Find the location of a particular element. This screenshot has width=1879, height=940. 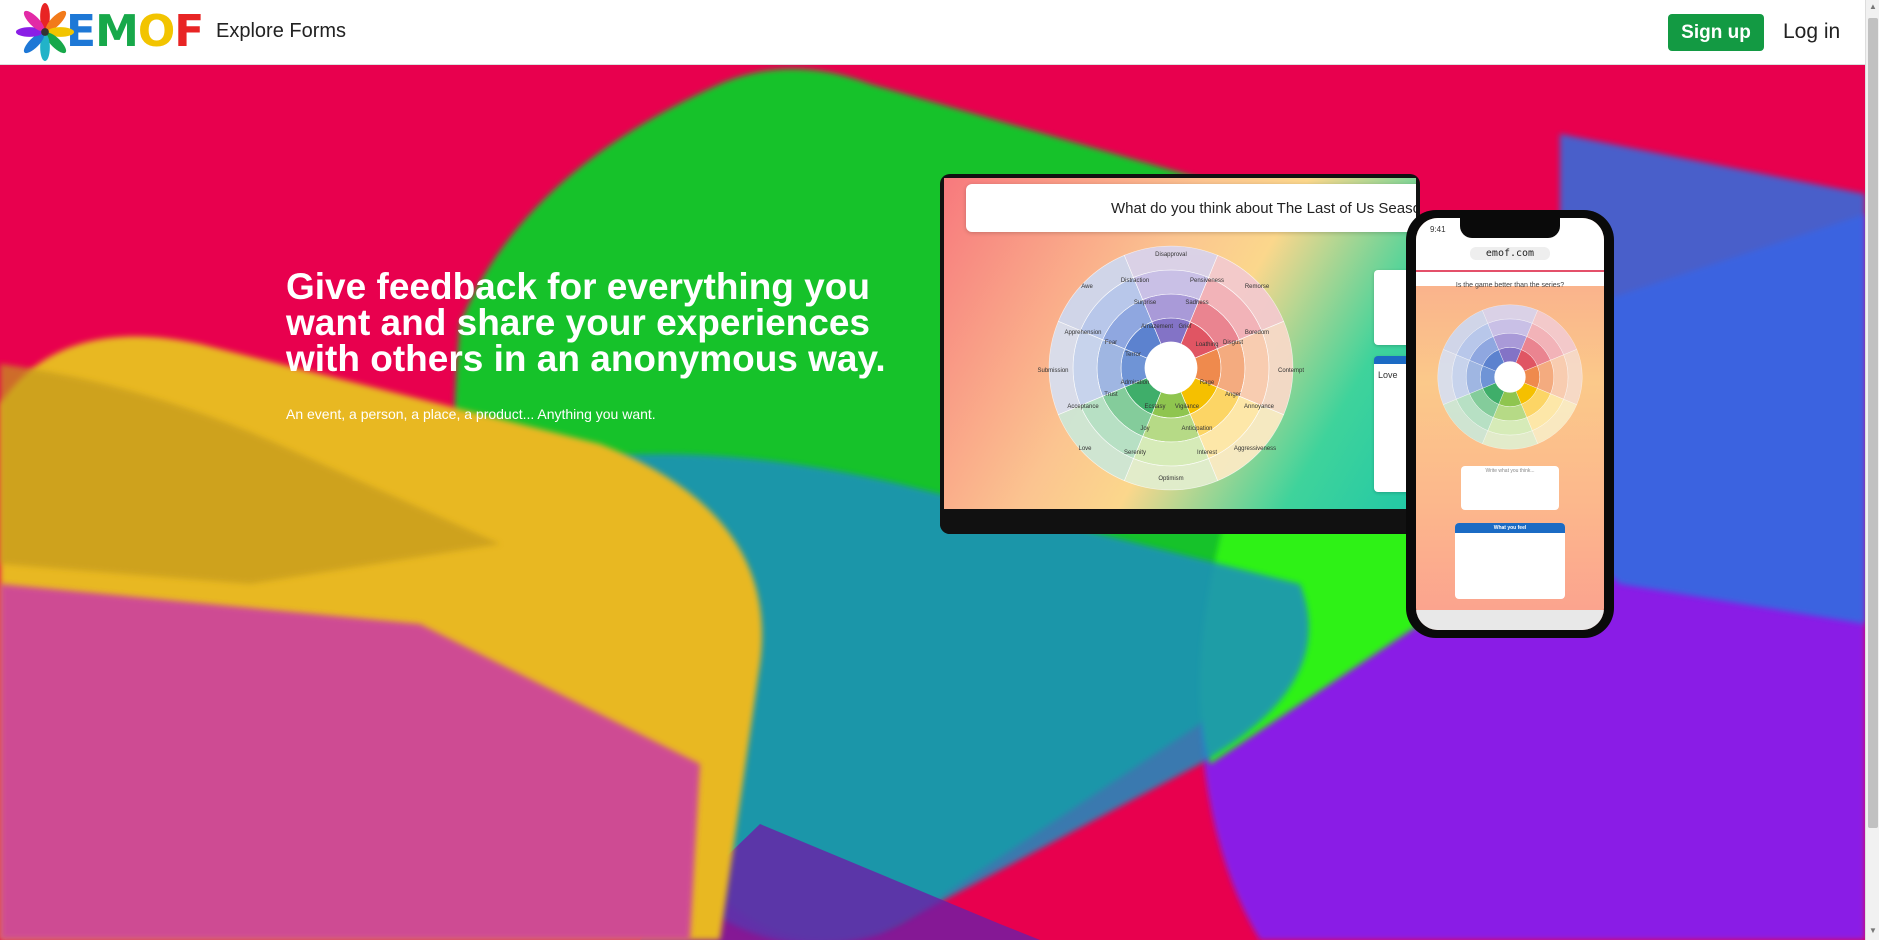

wheel-label: Contempt is located at coordinates (1291, 371).